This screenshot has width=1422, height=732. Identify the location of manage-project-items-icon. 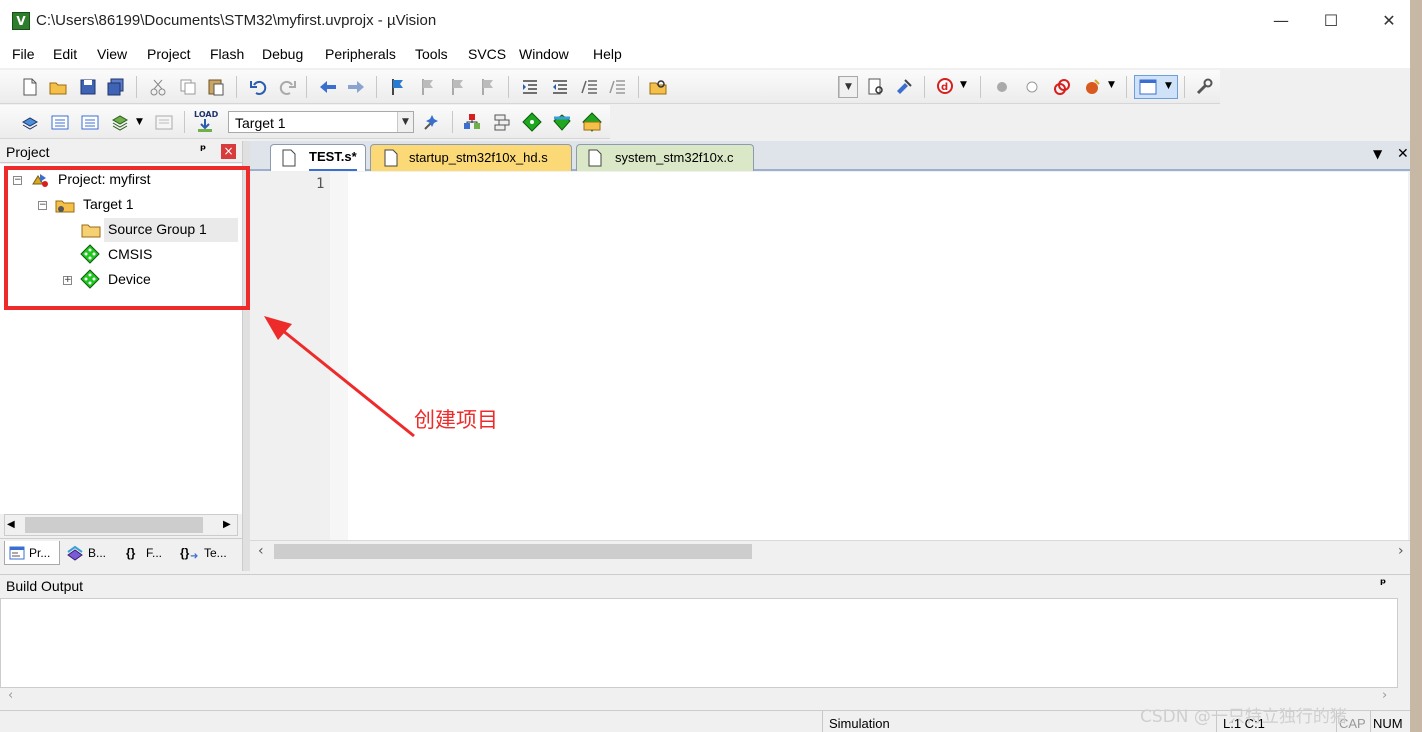
(472, 122).